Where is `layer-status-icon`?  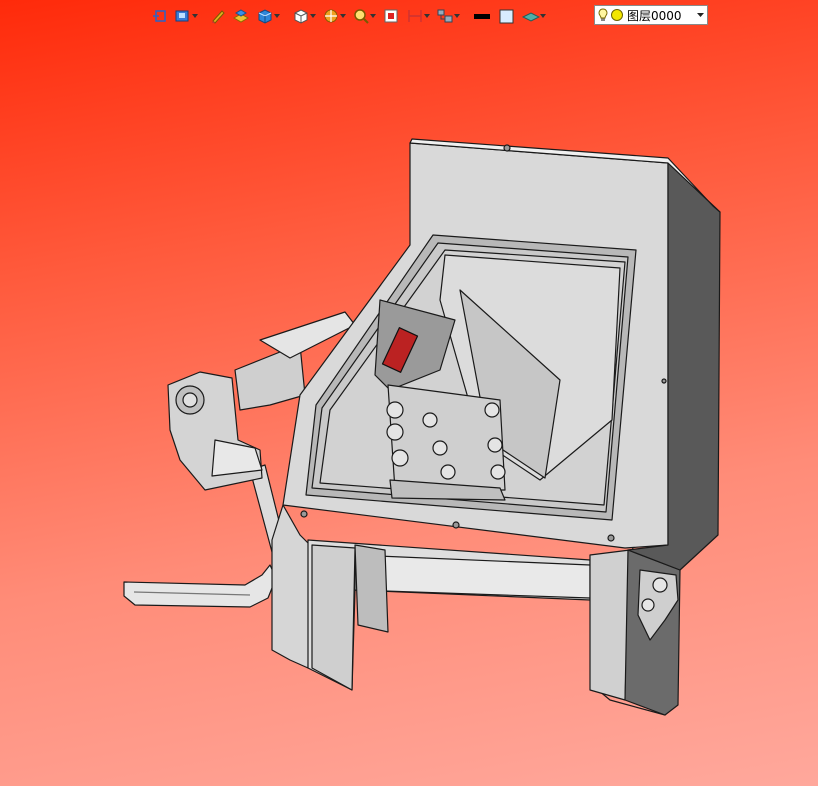
layer-status-icon is located at coordinates (617, 15).